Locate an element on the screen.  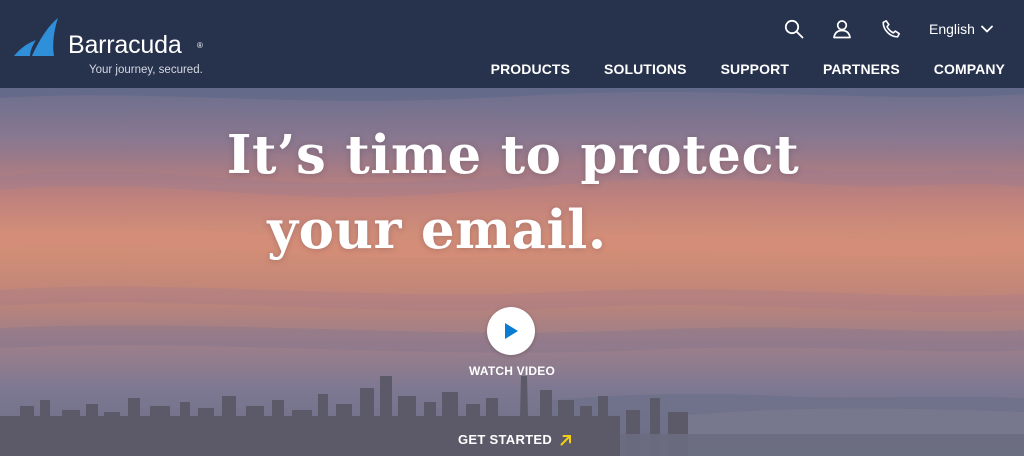
nav-products: PRODUCTS is located at coordinates (530, 69).